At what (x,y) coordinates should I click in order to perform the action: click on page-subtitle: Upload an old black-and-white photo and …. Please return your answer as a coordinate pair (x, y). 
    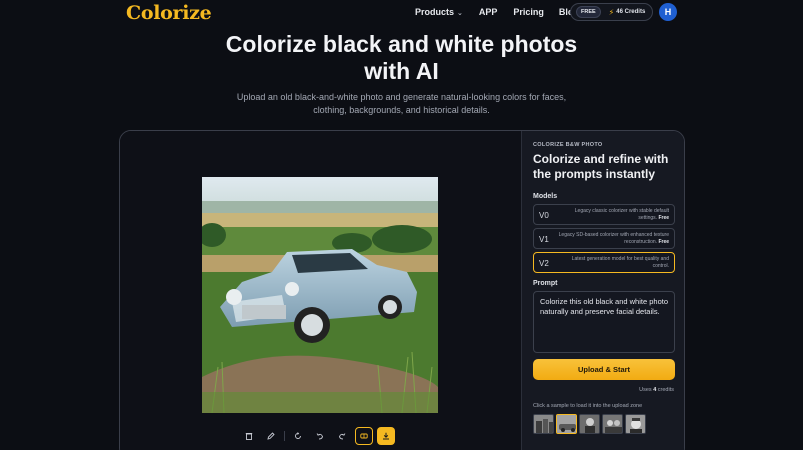
    Looking at the image, I should click on (401, 104).